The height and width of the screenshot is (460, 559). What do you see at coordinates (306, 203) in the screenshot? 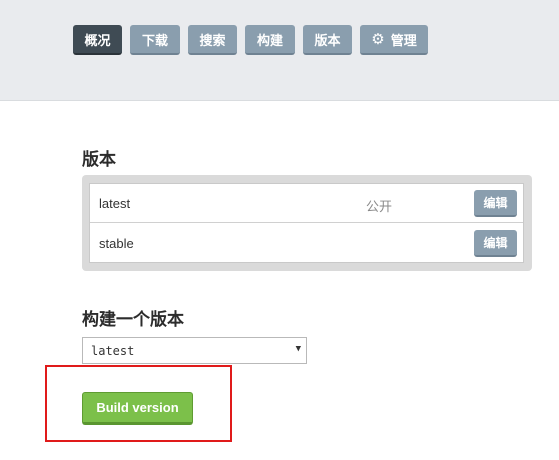
I see `version-row: latest 公开 编辑` at bounding box center [306, 203].